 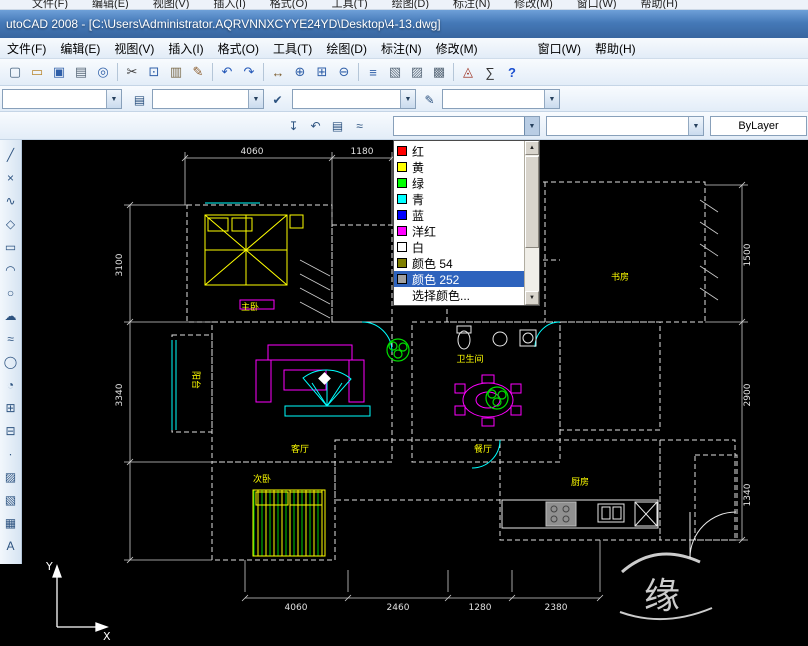 I want to click on match-properties-button: ✎, so click(x=198, y=72).